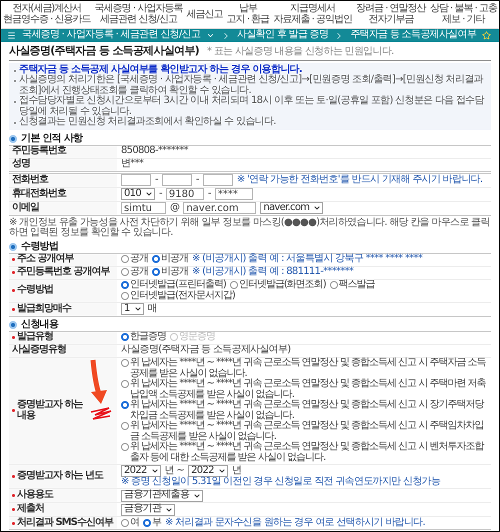 This screenshot has height=532, width=500. I want to click on section-title: 신청내용, so click(39, 324).